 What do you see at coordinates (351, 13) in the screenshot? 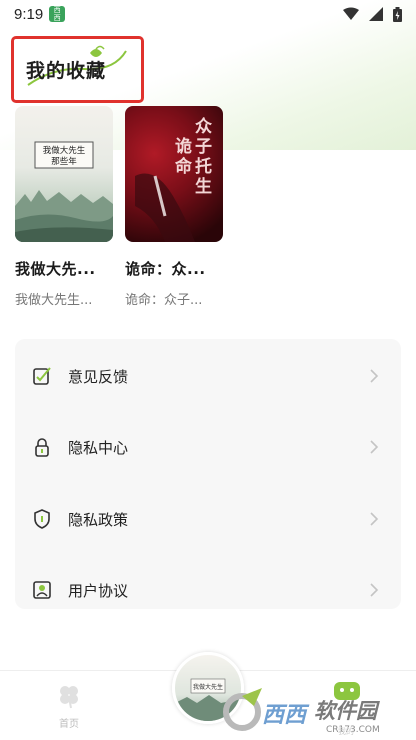
I see `wifi-icon` at bounding box center [351, 13].